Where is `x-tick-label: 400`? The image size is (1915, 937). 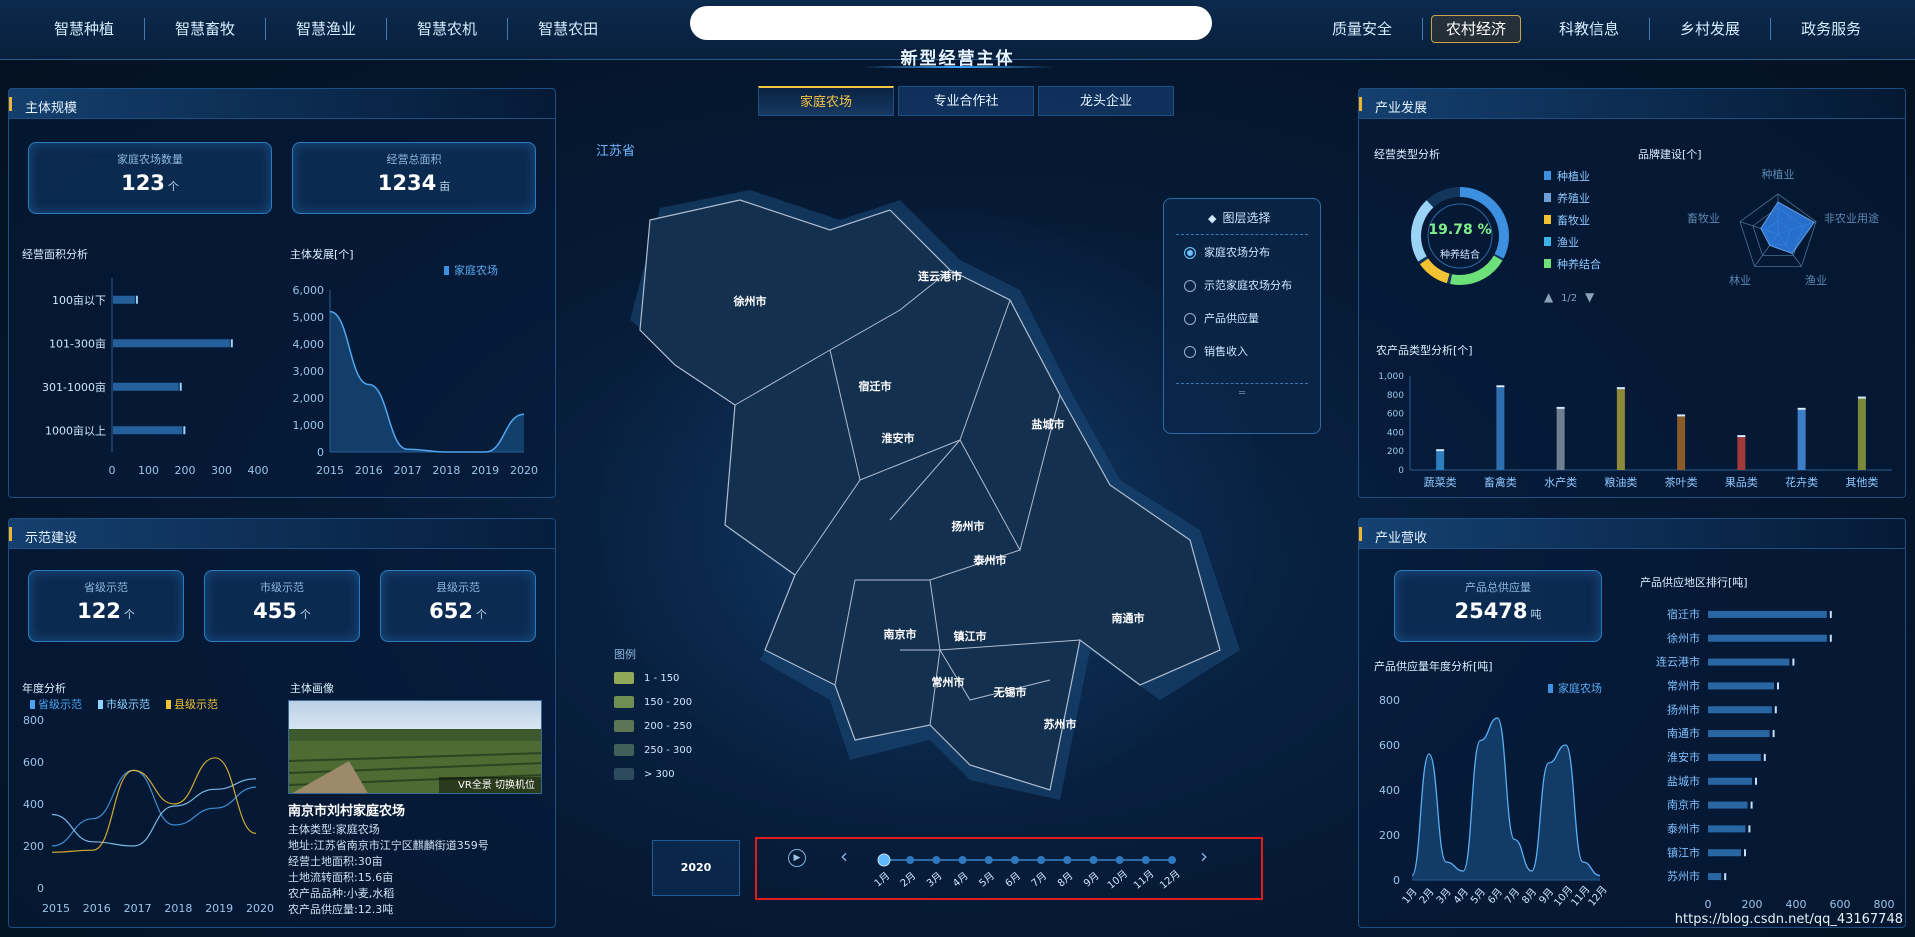 x-tick-label: 400 is located at coordinates (258, 470).